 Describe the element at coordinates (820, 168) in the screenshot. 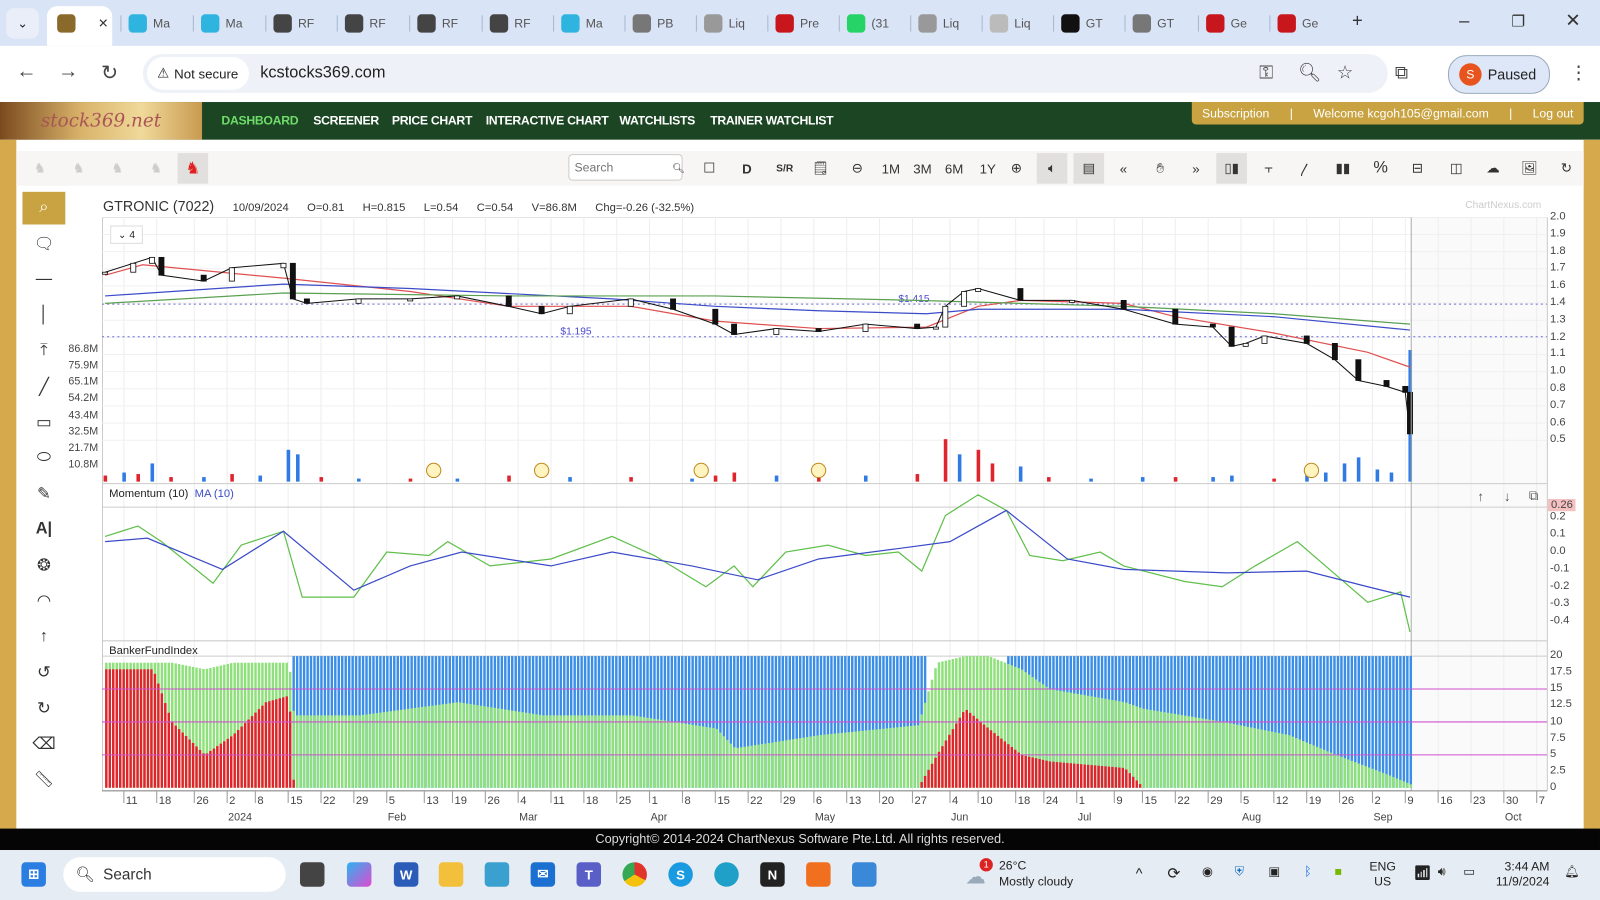

I see `notes-add-icon: 🗒` at that location.